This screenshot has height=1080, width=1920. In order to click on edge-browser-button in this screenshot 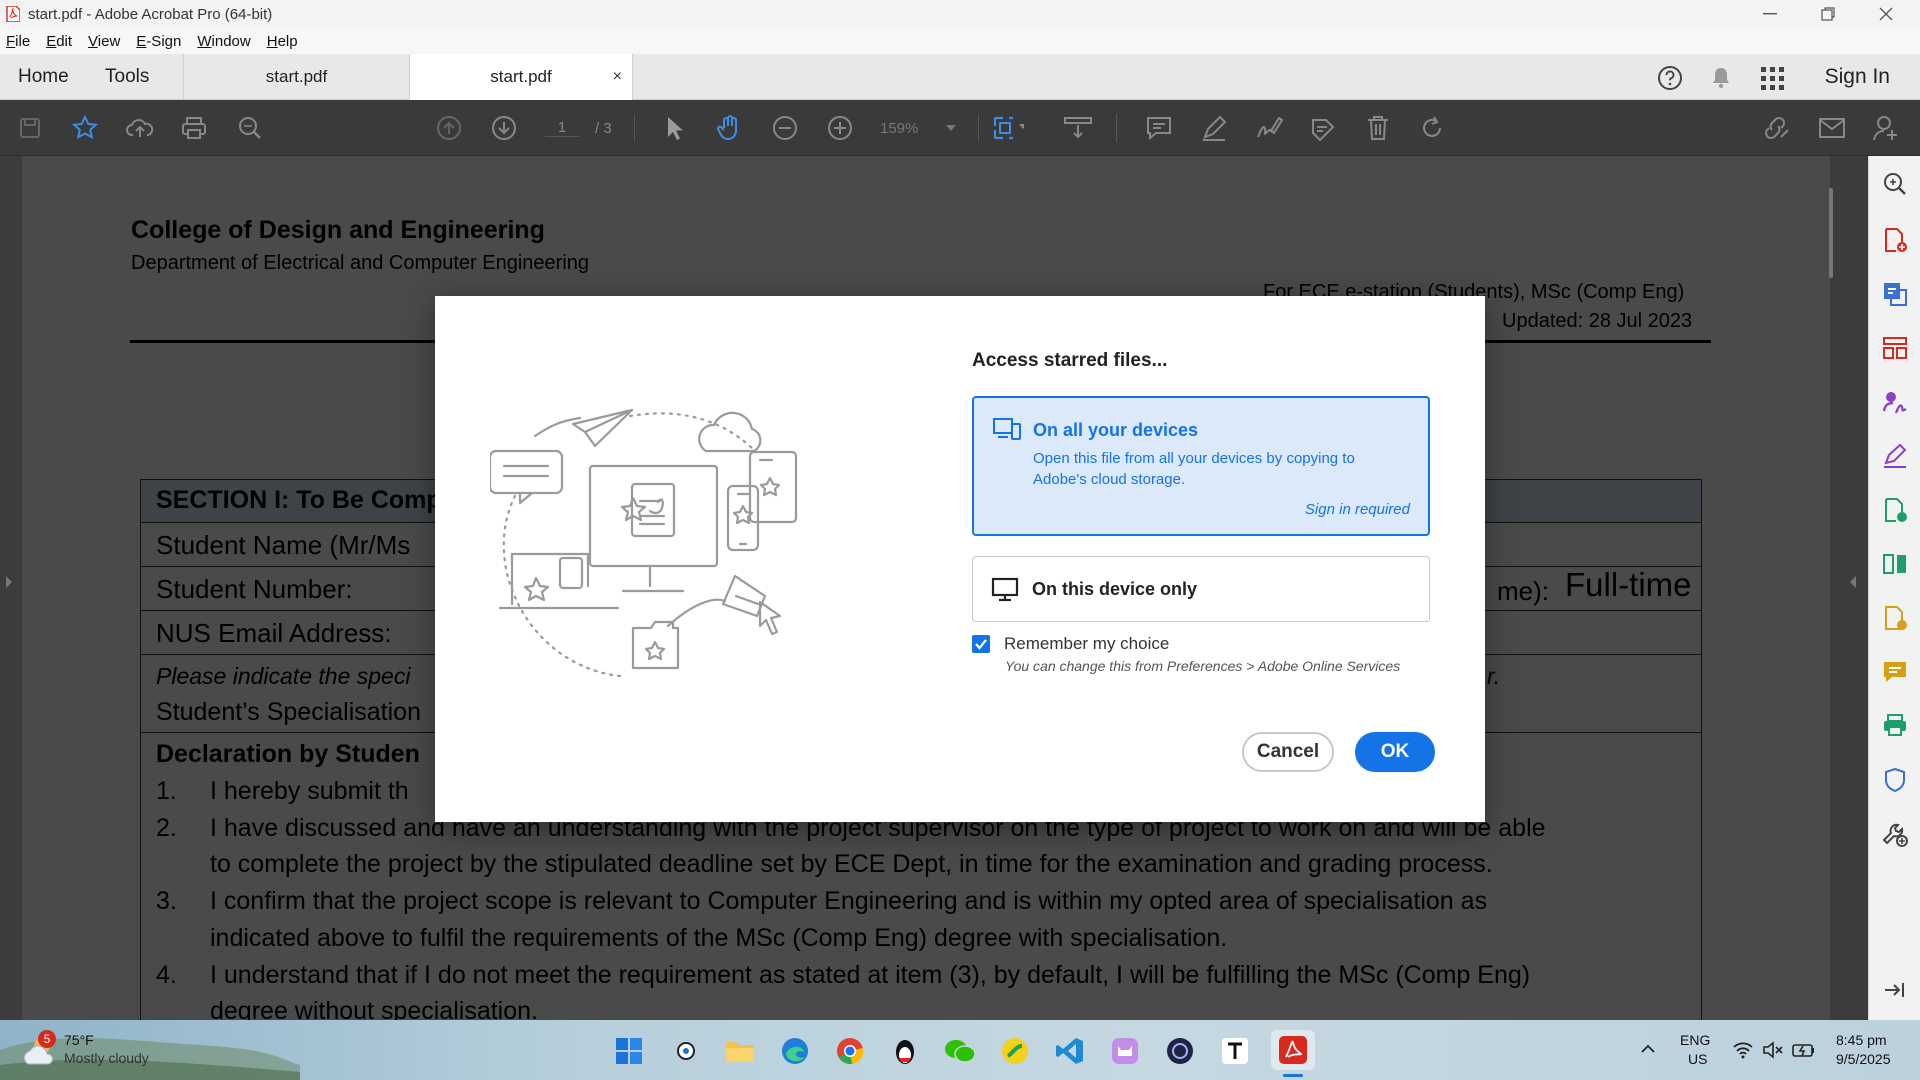, I will do `click(795, 1051)`.